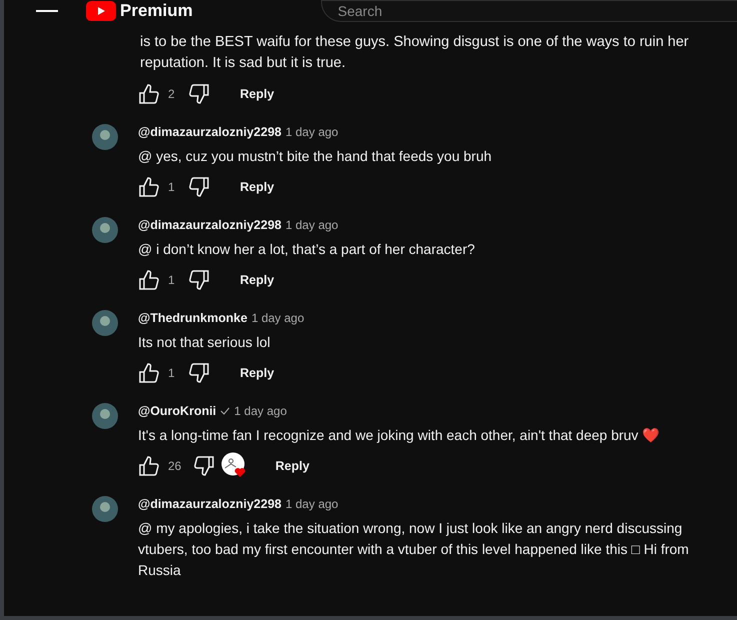 The height and width of the screenshot is (620, 737). Describe the element at coordinates (414, 53) in the screenshot. I see `comment-text: is to be the BEST waifu for these guys. Showing disgust is one of the ways to ruin her reputation. It is sad but it is true.` at that location.